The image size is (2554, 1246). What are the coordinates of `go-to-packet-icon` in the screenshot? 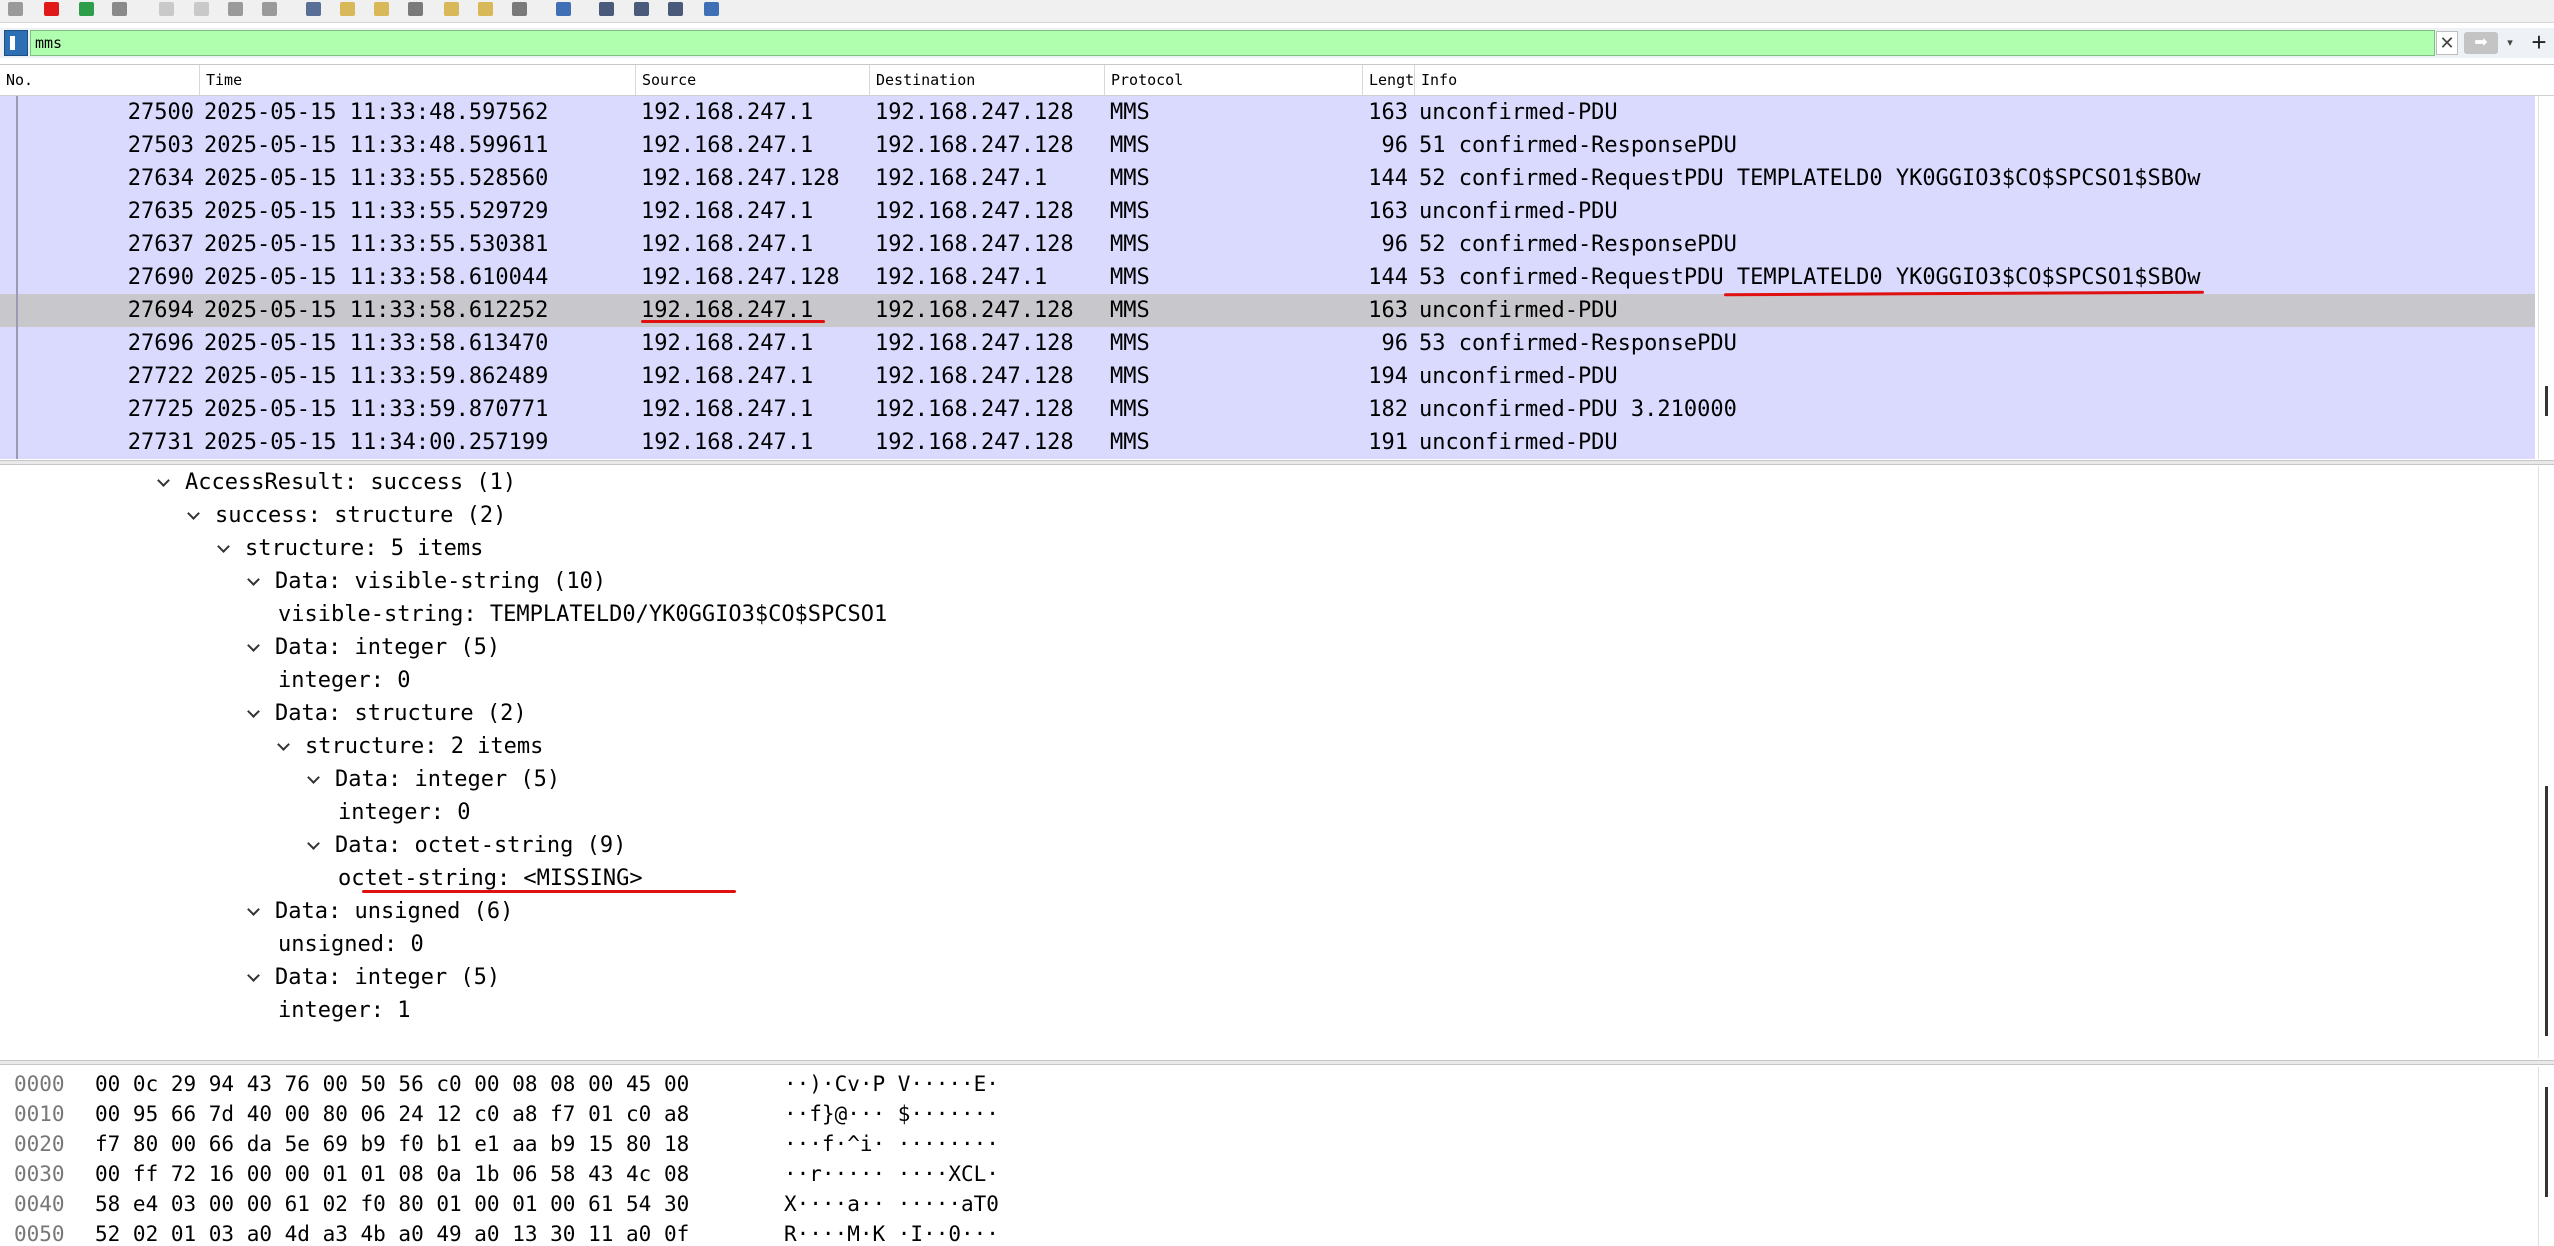 It's located at (415, 9).